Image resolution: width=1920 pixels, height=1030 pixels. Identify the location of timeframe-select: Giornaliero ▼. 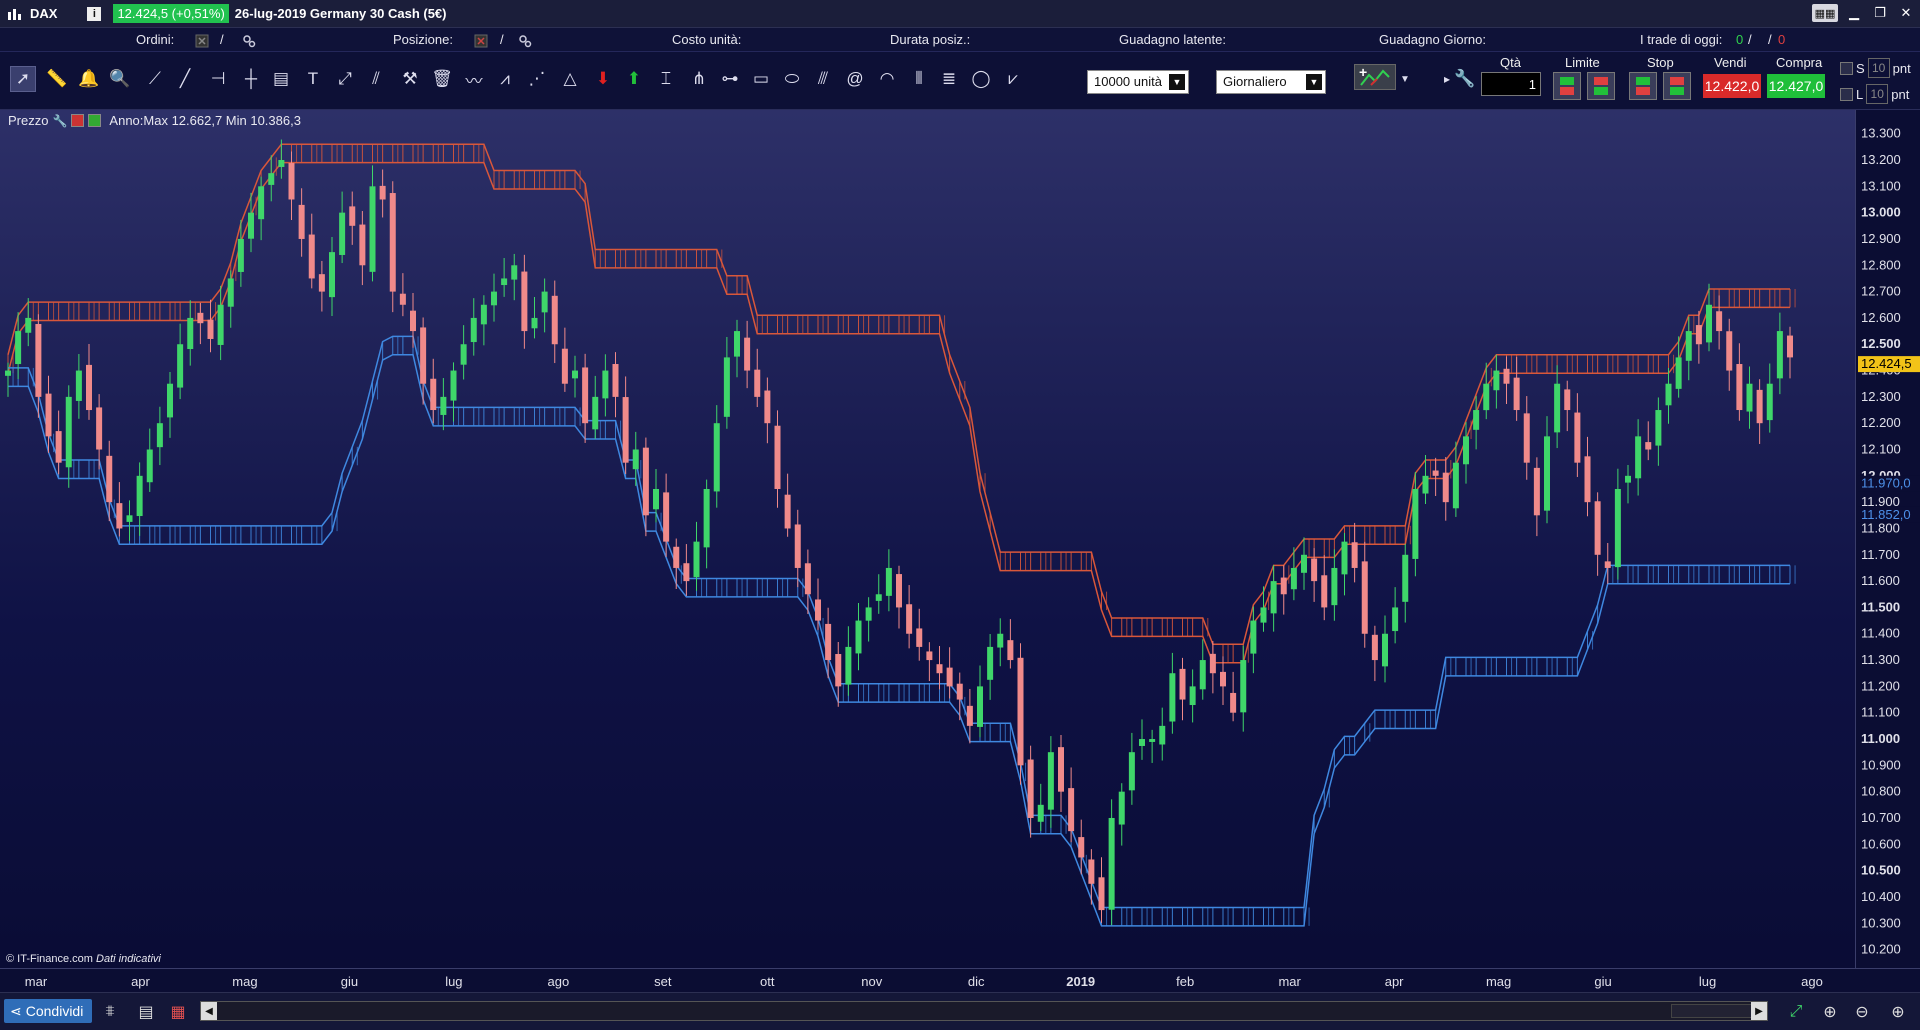
(1271, 82).